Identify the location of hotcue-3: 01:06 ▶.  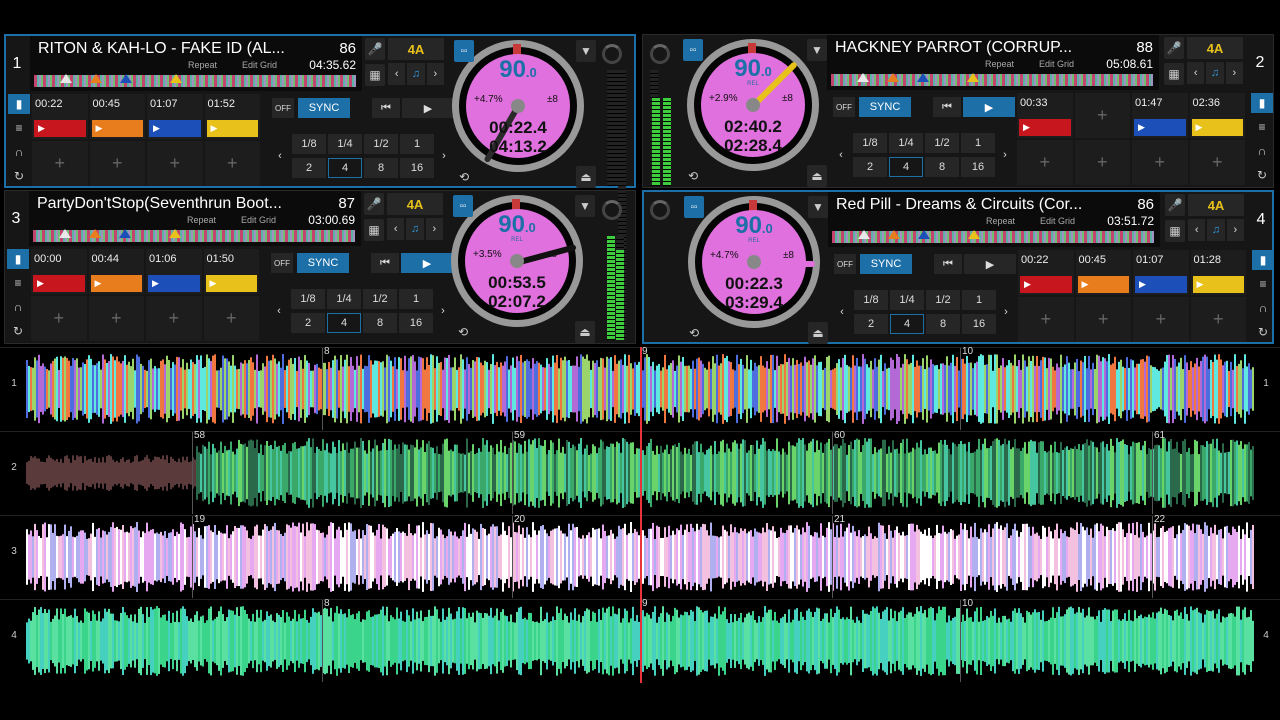
(174, 271).